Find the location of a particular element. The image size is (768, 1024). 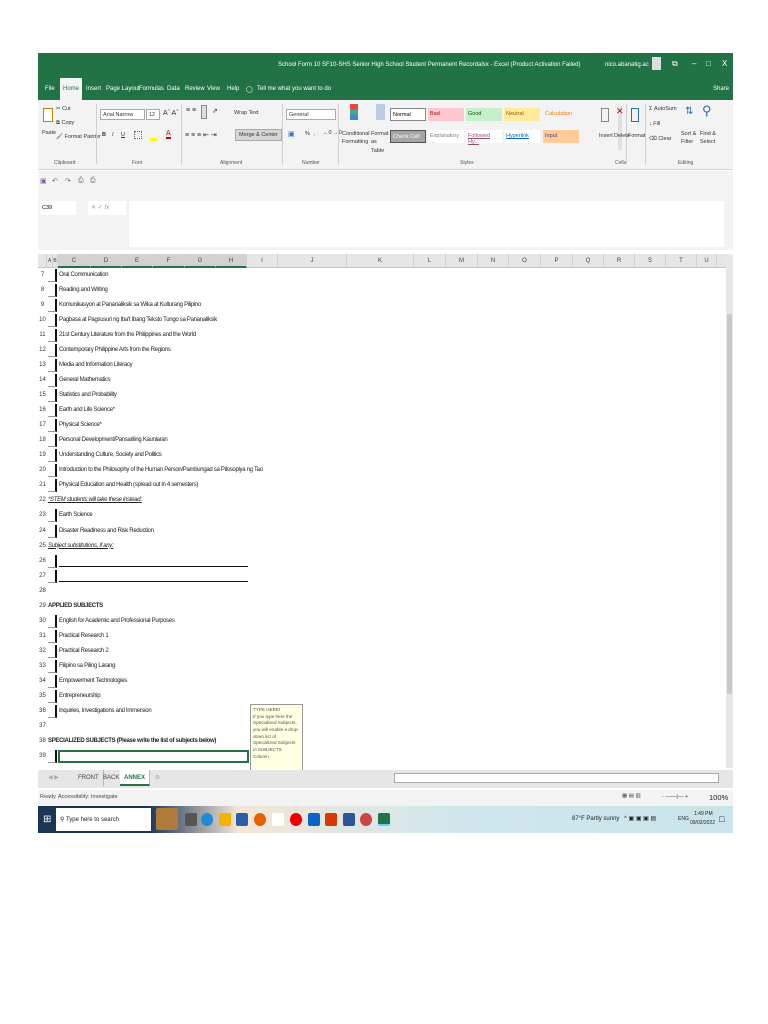

name-box: C39 is located at coordinates (58, 208).